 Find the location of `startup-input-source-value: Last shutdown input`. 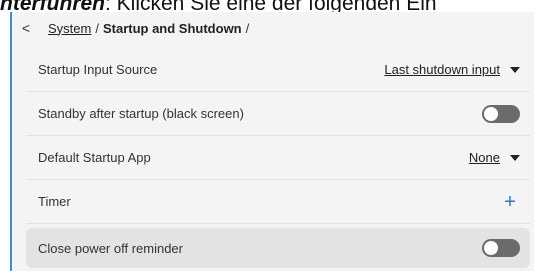

startup-input-source-value: Last shutdown input is located at coordinates (442, 69).